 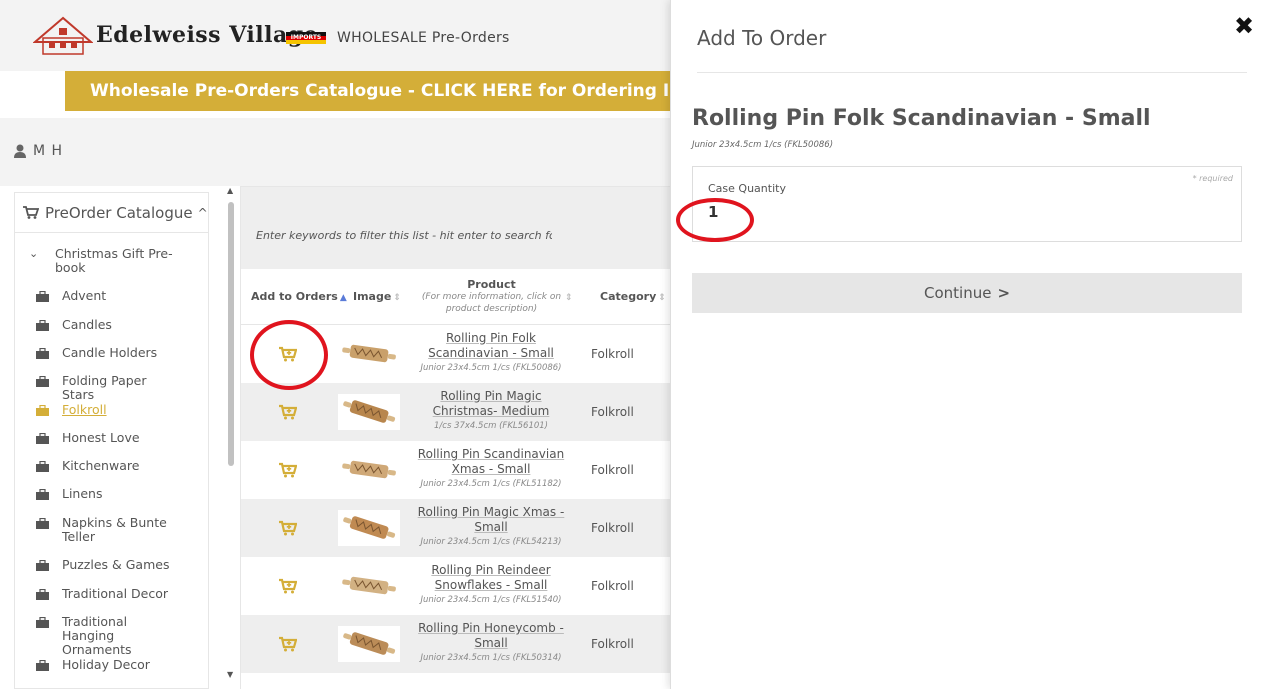 What do you see at coordinates (423, 38) in the screenshot?
I see `header-subtitle: WHOLESALE Pre-Orders` at bounding box center [423, 38].